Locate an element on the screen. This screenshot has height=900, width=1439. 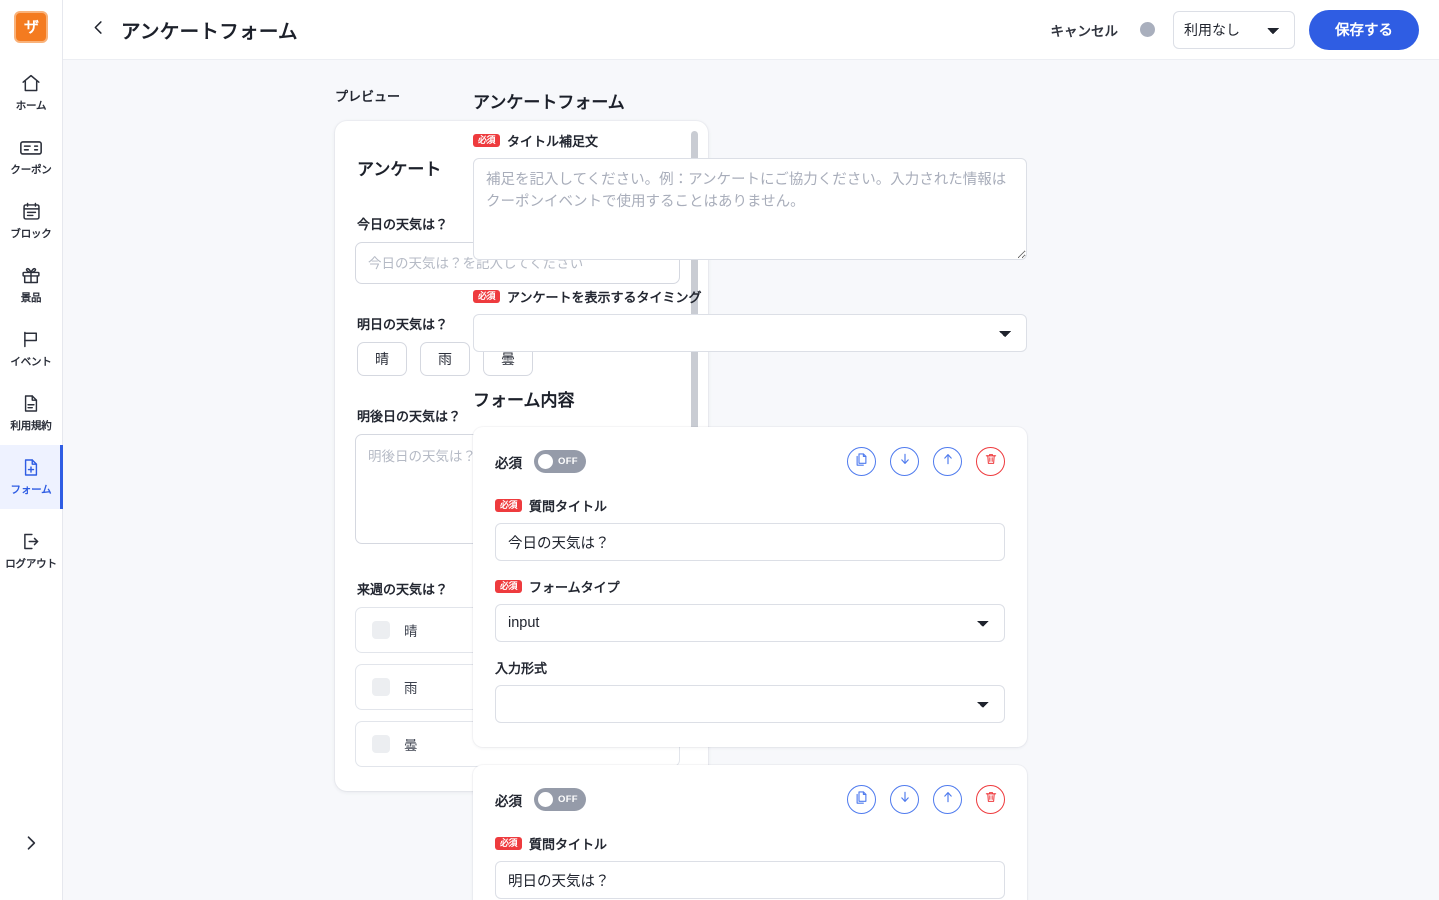
sidebar-expand-button is located at coordinates (31, 845).